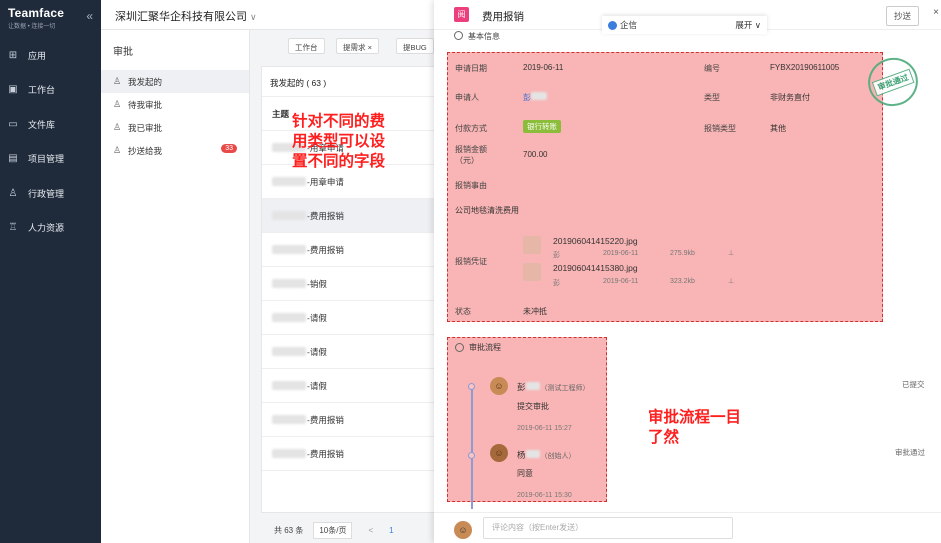 The height and width of the screenshot is (543, 941). Describe the element at coordinates (229, 148) in the screenshot. I see `count-badge: 33` at that location.